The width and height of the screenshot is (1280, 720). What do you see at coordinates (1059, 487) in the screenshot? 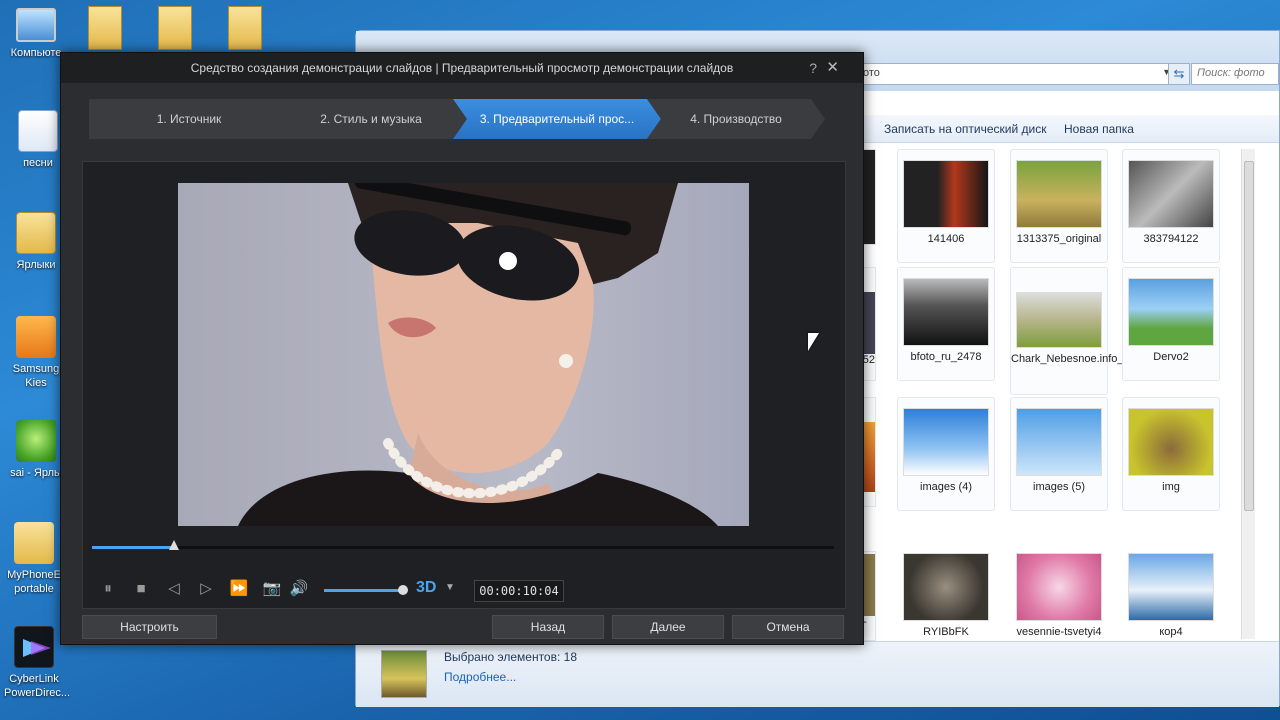
I see `tile-label: images (5)` at bounding box center [1059, 487].